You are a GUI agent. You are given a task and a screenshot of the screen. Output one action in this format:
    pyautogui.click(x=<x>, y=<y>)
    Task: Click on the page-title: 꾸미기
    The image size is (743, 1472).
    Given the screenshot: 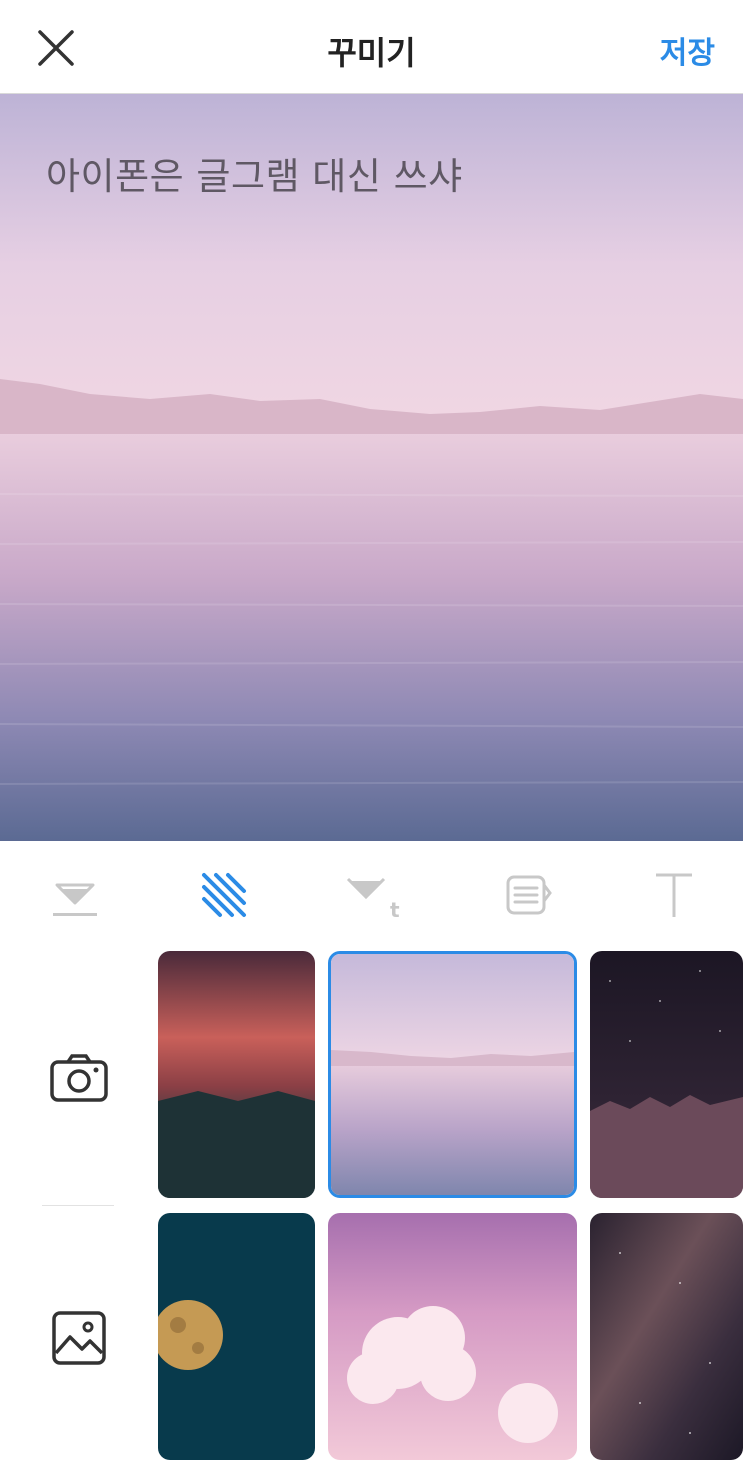 What is the action you would take?
    pyautogui.click(x=371, y=53)
    